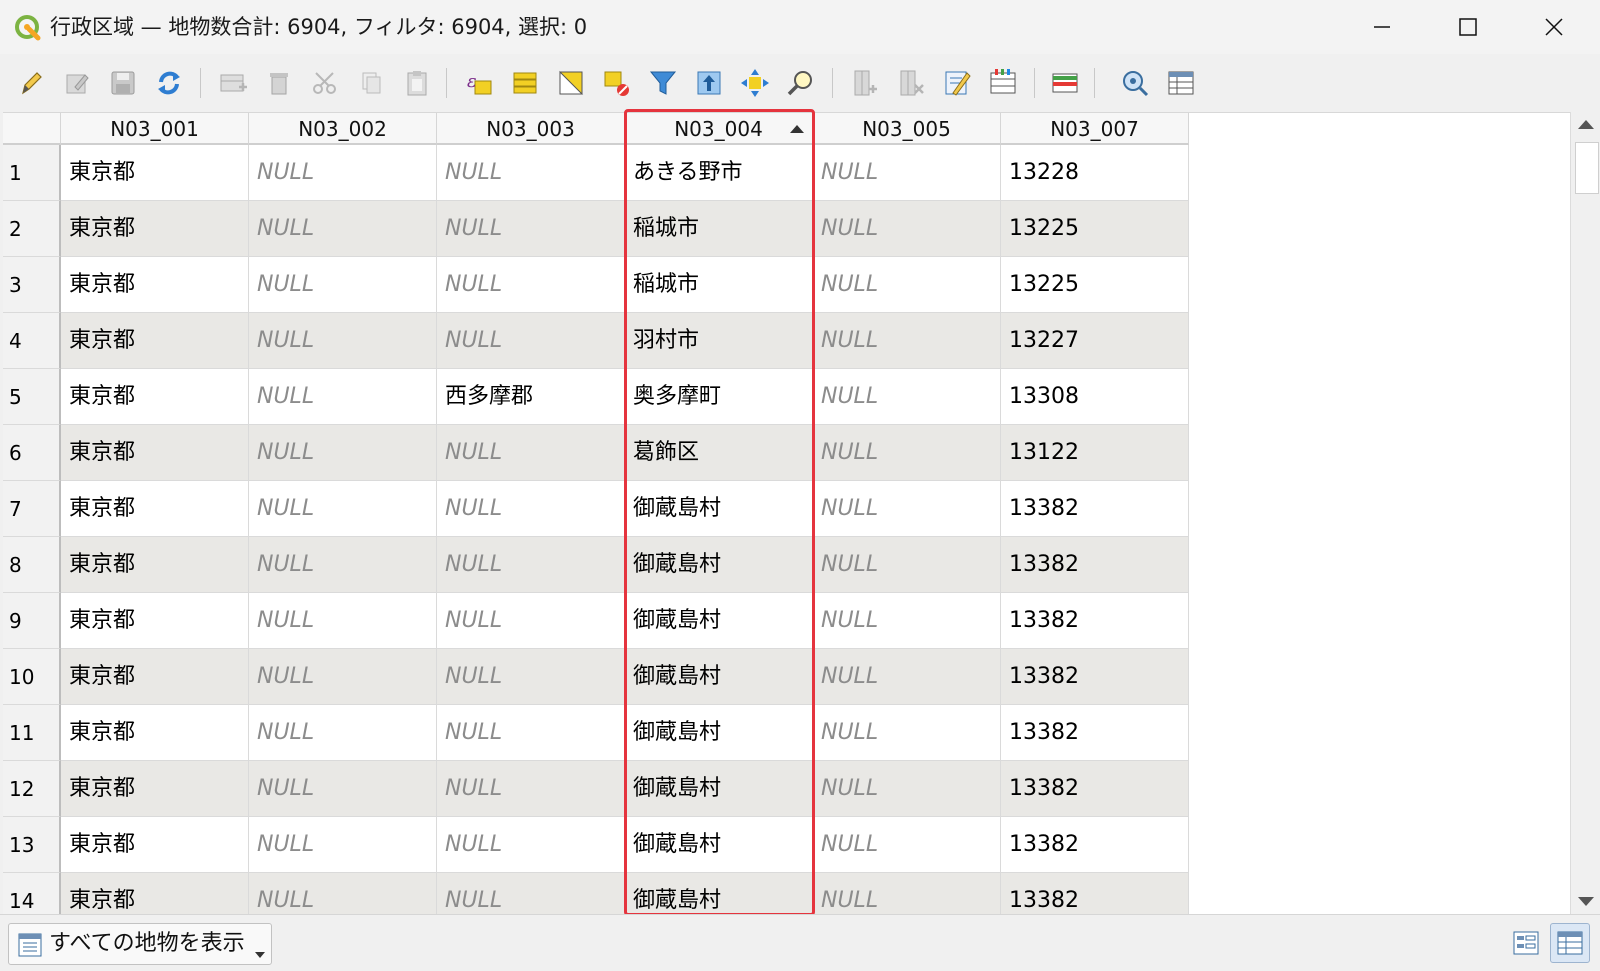 The image size is (1600, 971). I want to click on column-header: N03_002, so click(343, 129).